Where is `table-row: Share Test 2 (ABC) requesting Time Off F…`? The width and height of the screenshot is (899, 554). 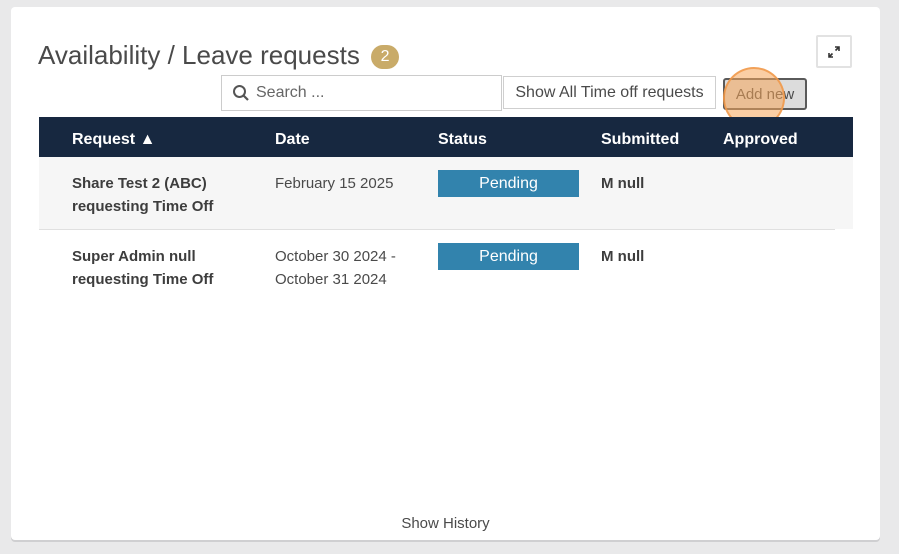
table-row: Share Test 2 (ABC) requesting Time Off F… is located at coordinates (446, 193).